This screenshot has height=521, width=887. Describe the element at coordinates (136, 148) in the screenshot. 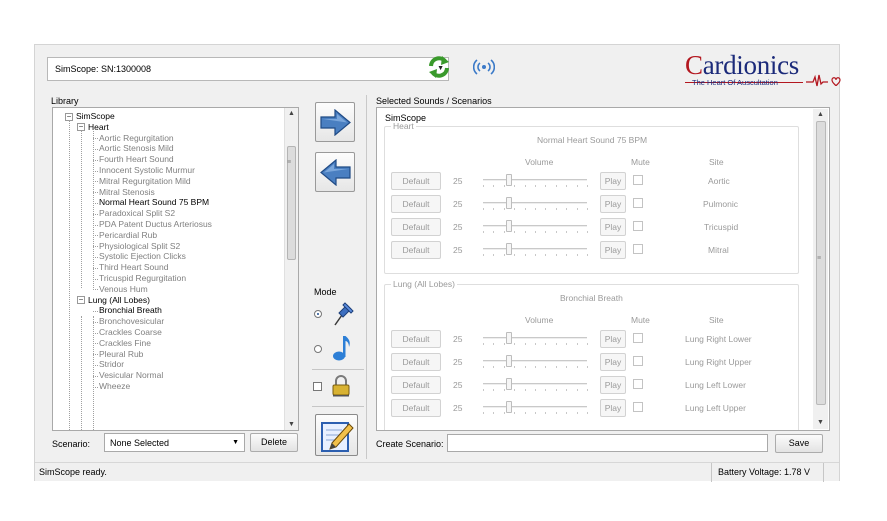

I see `tree-item: Aortic Stenosis Mild` at that location.